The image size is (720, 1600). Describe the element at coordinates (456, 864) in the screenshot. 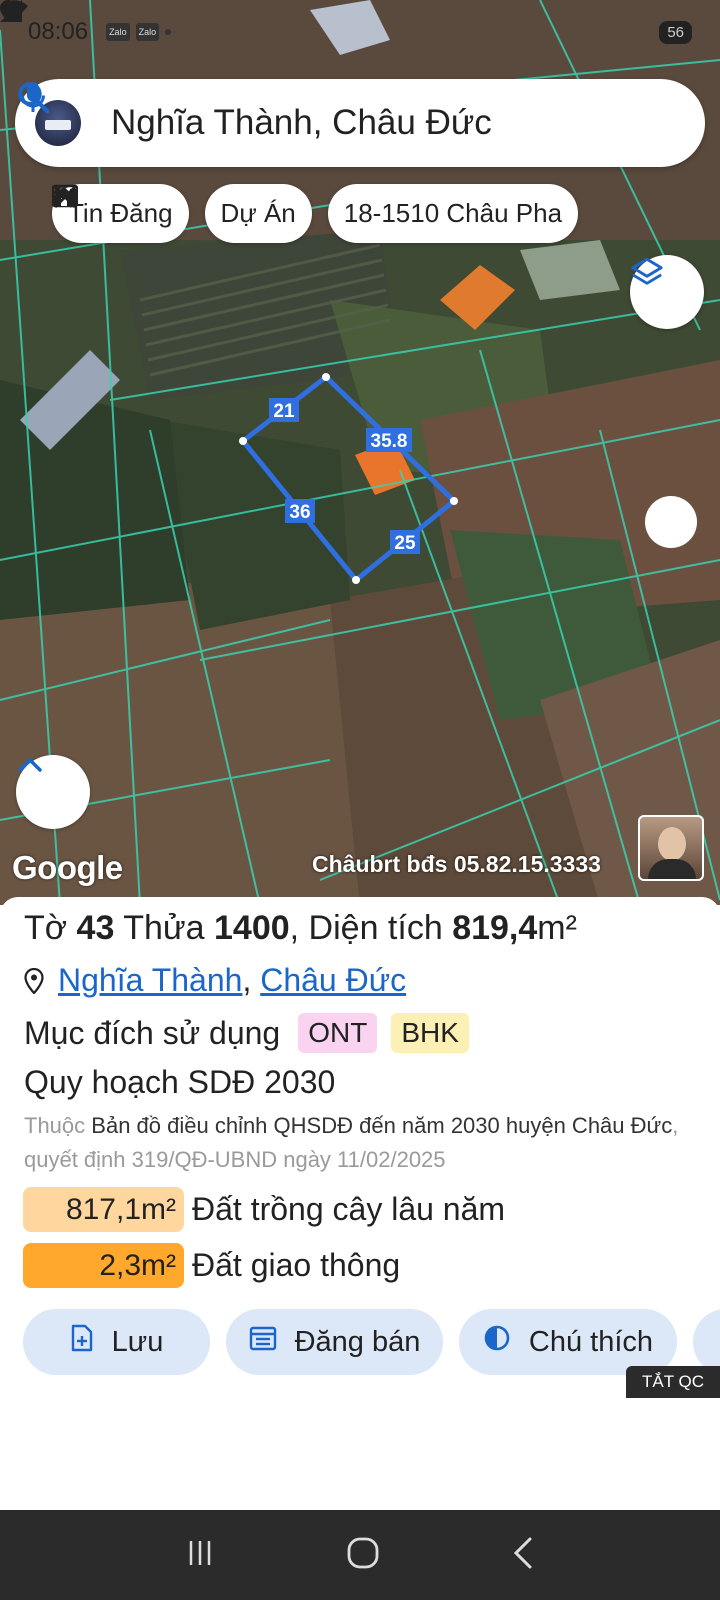

I see `map-watermark: Châubrt bđs 05.82.15.3333` at that location.